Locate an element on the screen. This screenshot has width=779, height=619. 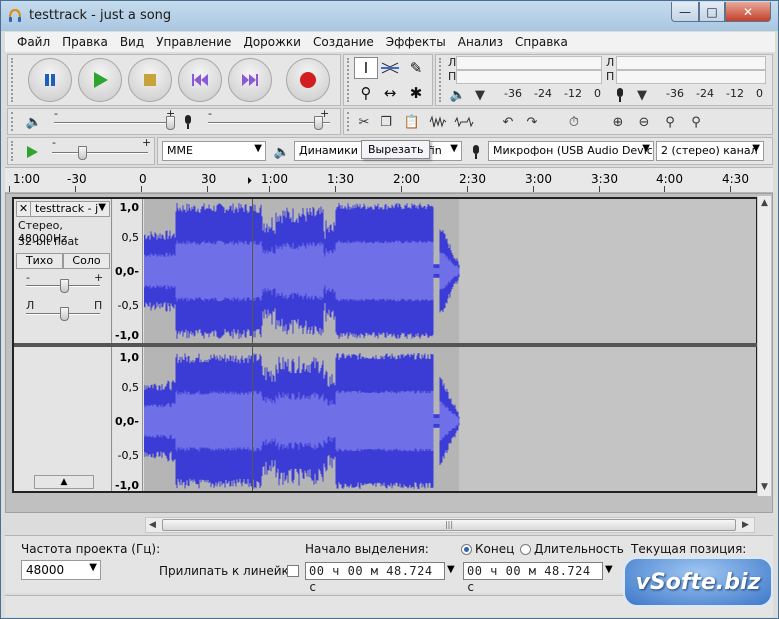
menu-transport: Управление is located at coordinates (193, 42).